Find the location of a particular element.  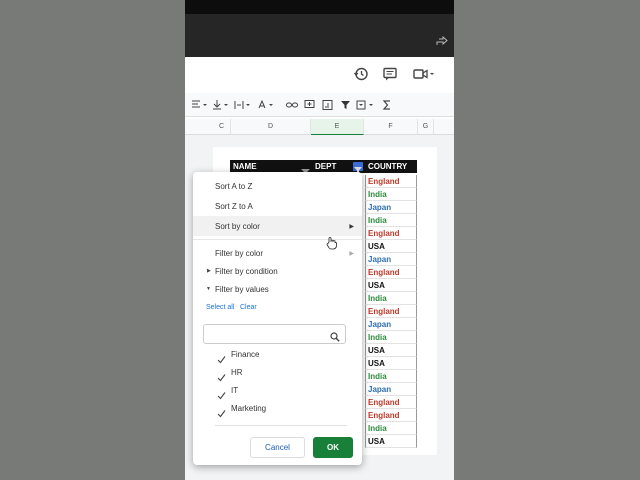

value-item-marketing: Marketing is located at coordinates (248, 408).